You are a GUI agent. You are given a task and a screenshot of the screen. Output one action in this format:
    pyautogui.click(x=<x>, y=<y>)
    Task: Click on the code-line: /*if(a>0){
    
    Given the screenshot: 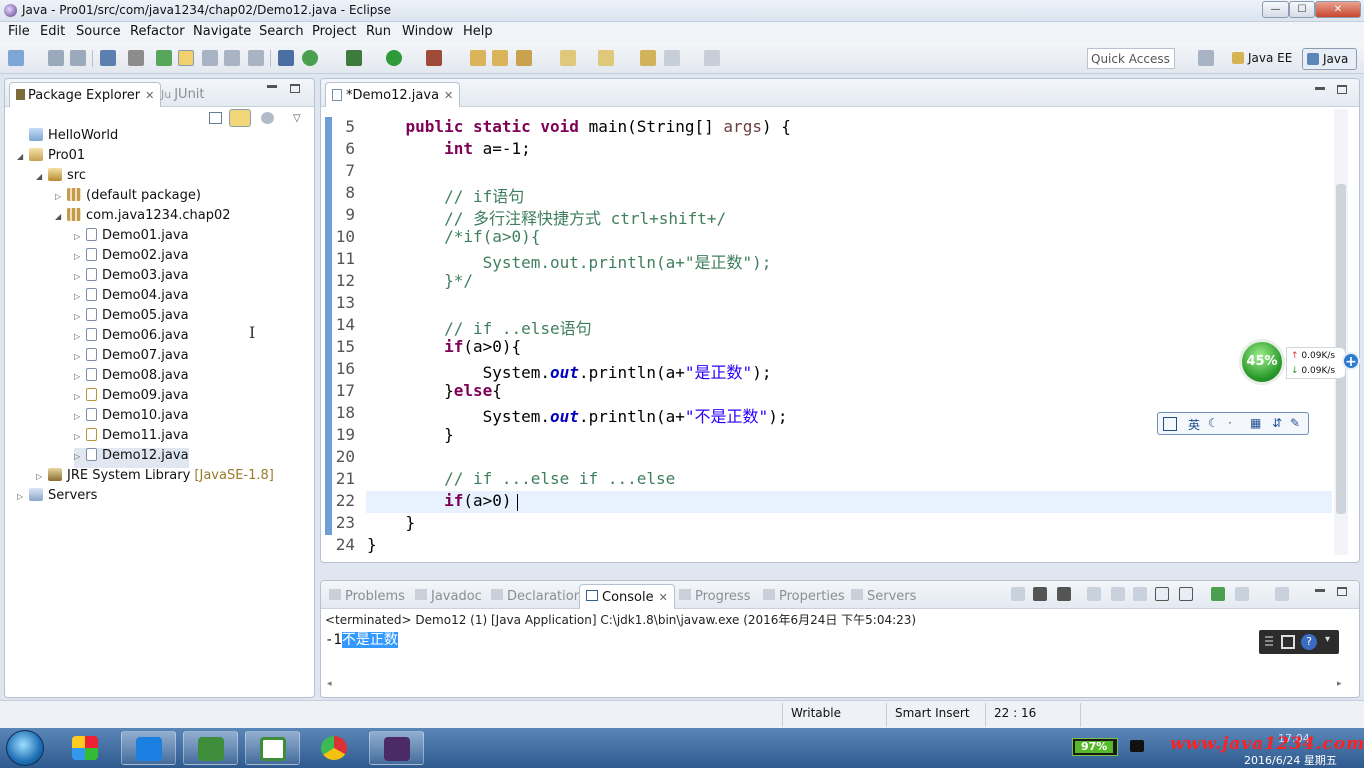 What is the action you would take?
    pyautogui.click(x=453, y=236)
    